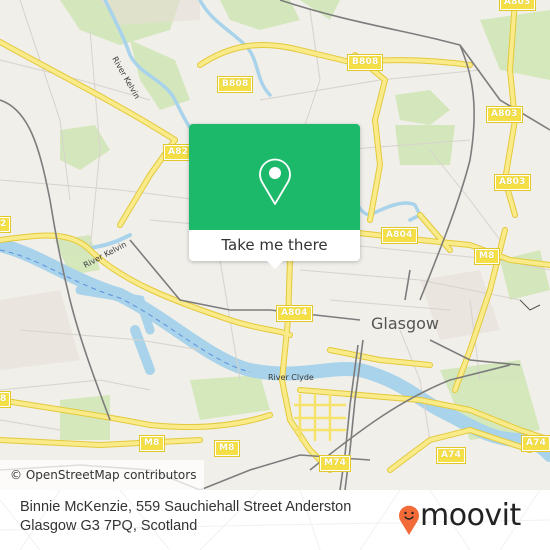 The image size is (550, 550). What do you see at coordinates (451, 455) in the screenshot?
I see `road-shield-a74-west: A74` at bounding box center [451, 455].